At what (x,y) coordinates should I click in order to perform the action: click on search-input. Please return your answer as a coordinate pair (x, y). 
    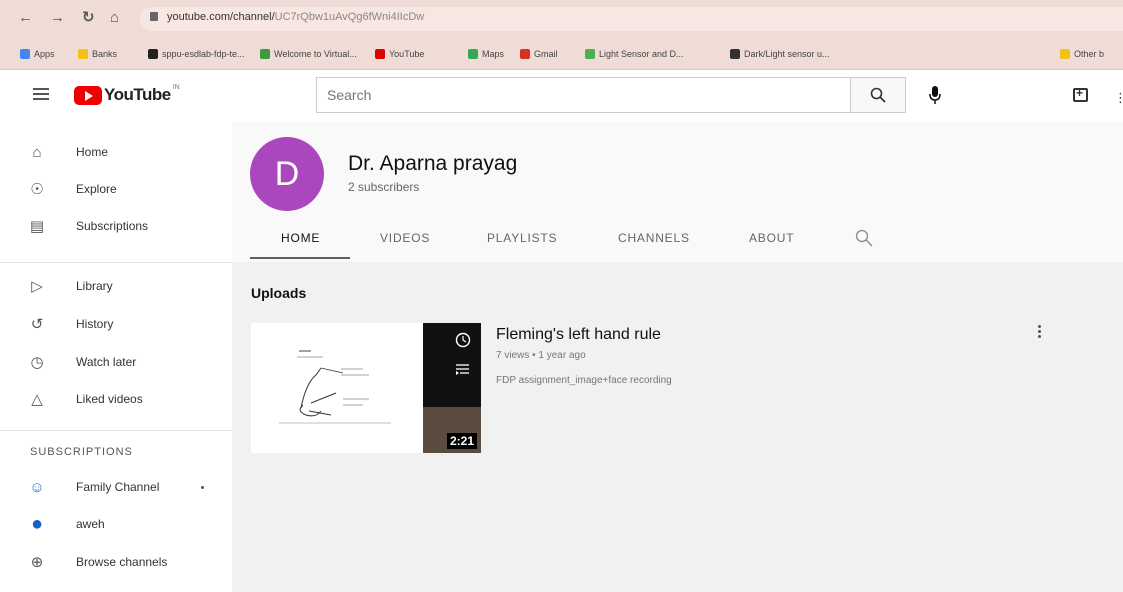
    Looking at the image, I should click on (583, 95).